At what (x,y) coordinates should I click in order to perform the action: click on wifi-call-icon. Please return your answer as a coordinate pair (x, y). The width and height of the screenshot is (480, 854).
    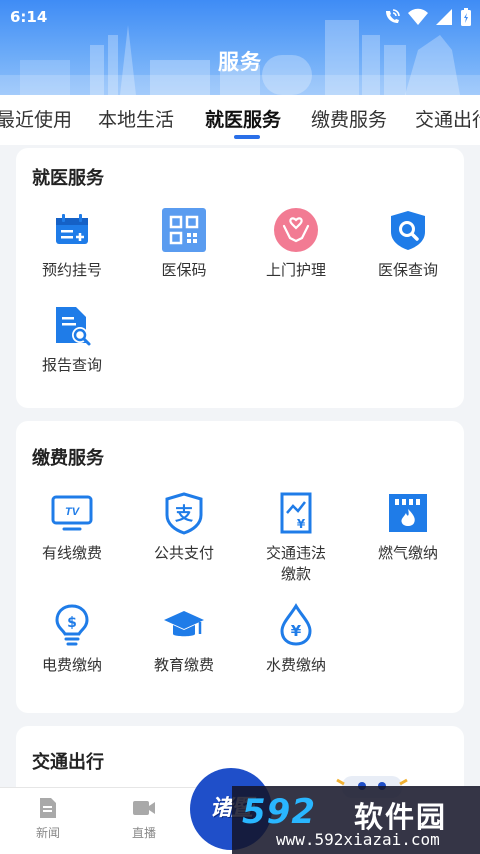
    Looking at the image, I should click on (393, 16).